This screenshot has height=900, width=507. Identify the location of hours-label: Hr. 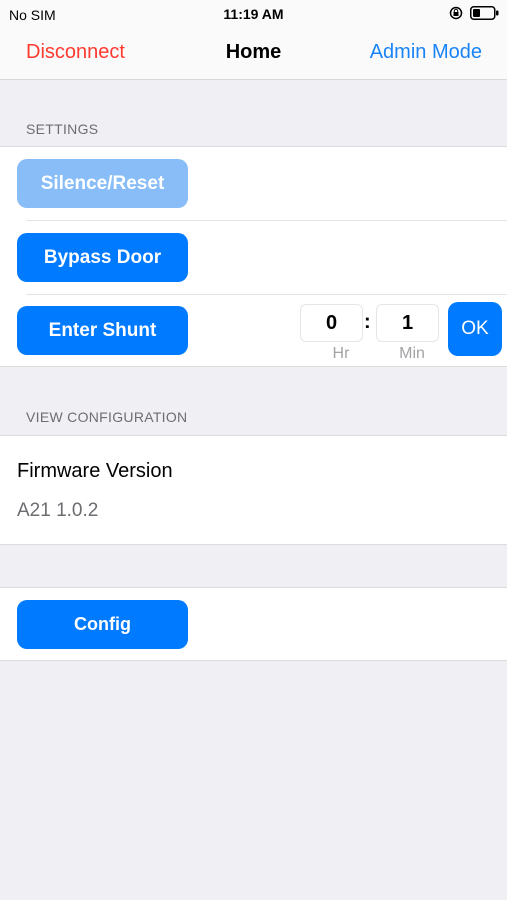
(341, 353).